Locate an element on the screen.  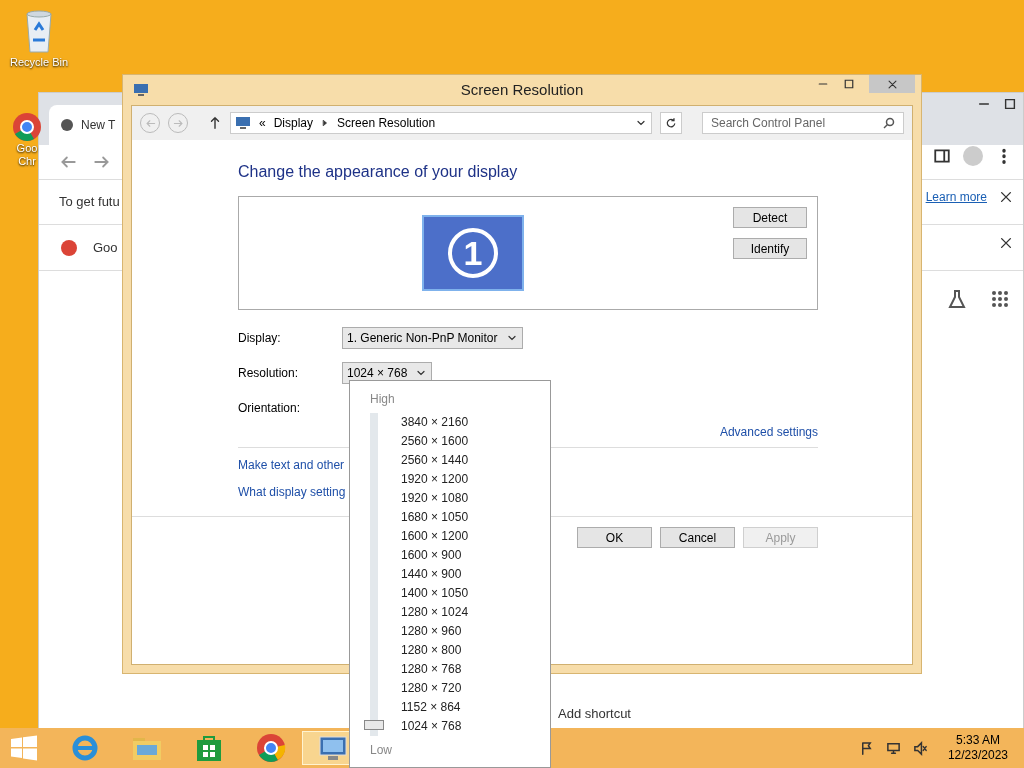
notice-text: To get futu is located at coordinates (89, 202).